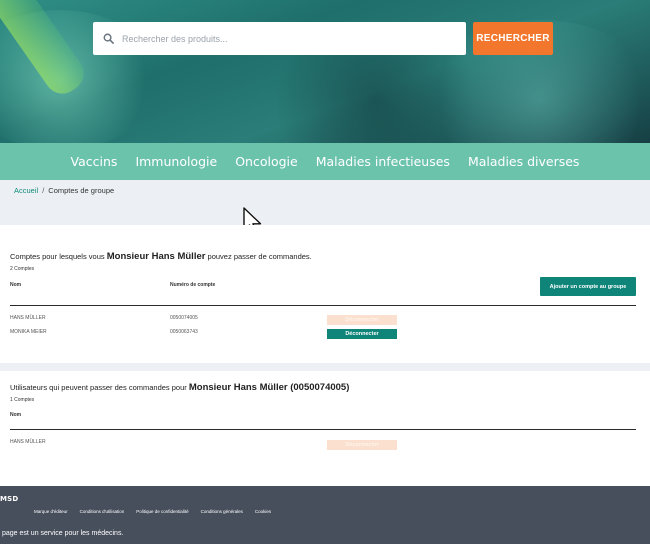 Image resolution: width=650 pixels, height=544 pixels. I want to click on footer-link-general-conditions: Conditions générales, so click(222, 511).